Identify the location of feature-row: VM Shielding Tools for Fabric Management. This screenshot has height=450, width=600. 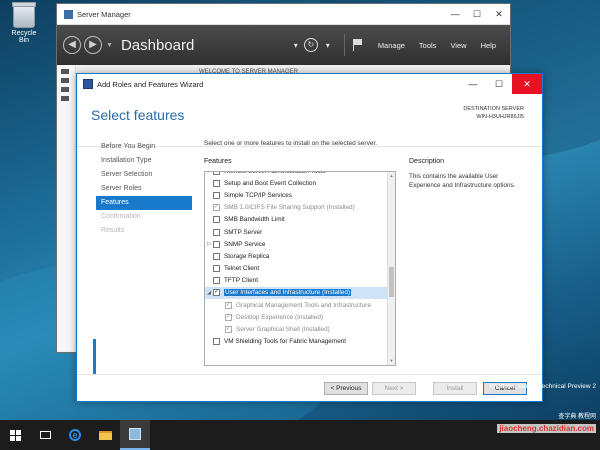
(296, 342).